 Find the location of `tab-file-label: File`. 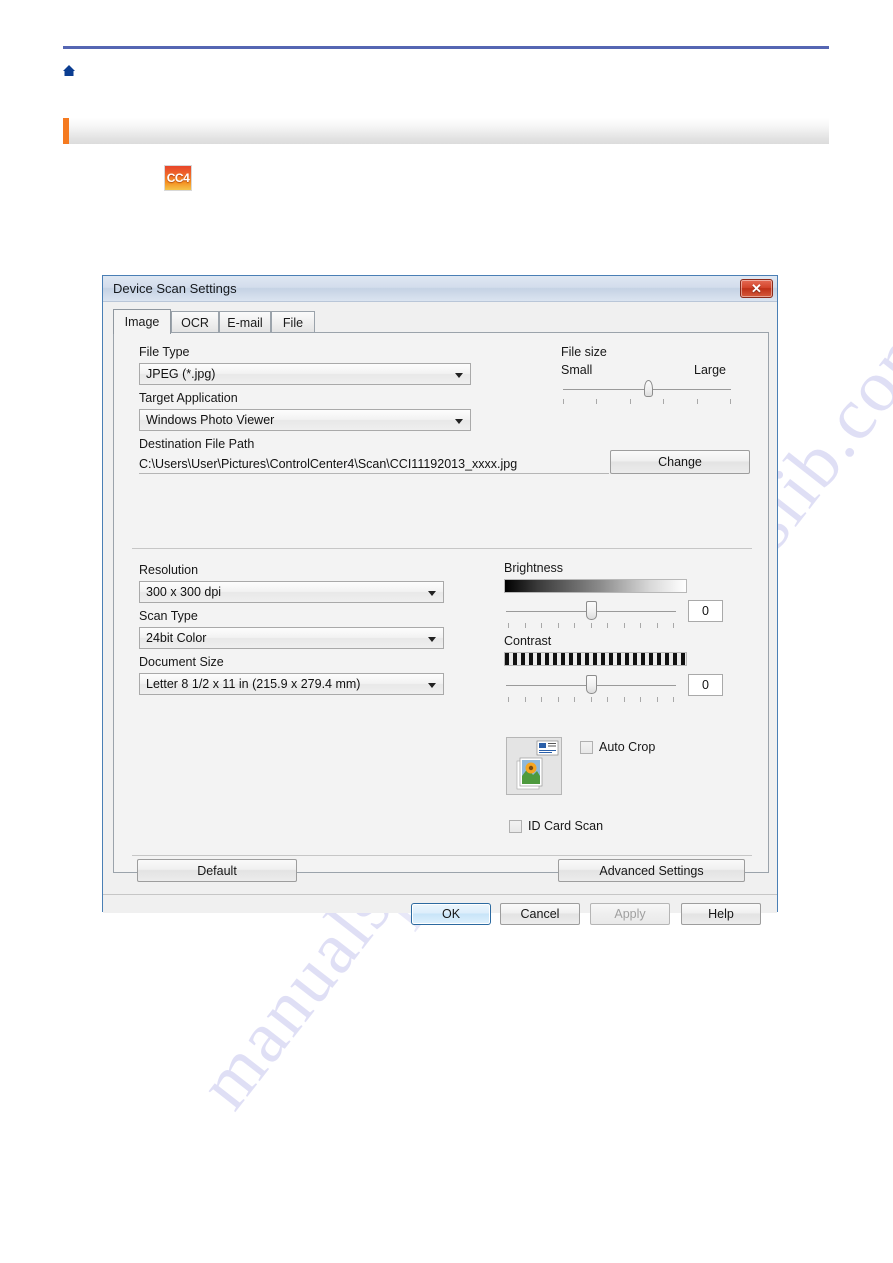

tab-file-label: File is located at coordinates (293, 322).